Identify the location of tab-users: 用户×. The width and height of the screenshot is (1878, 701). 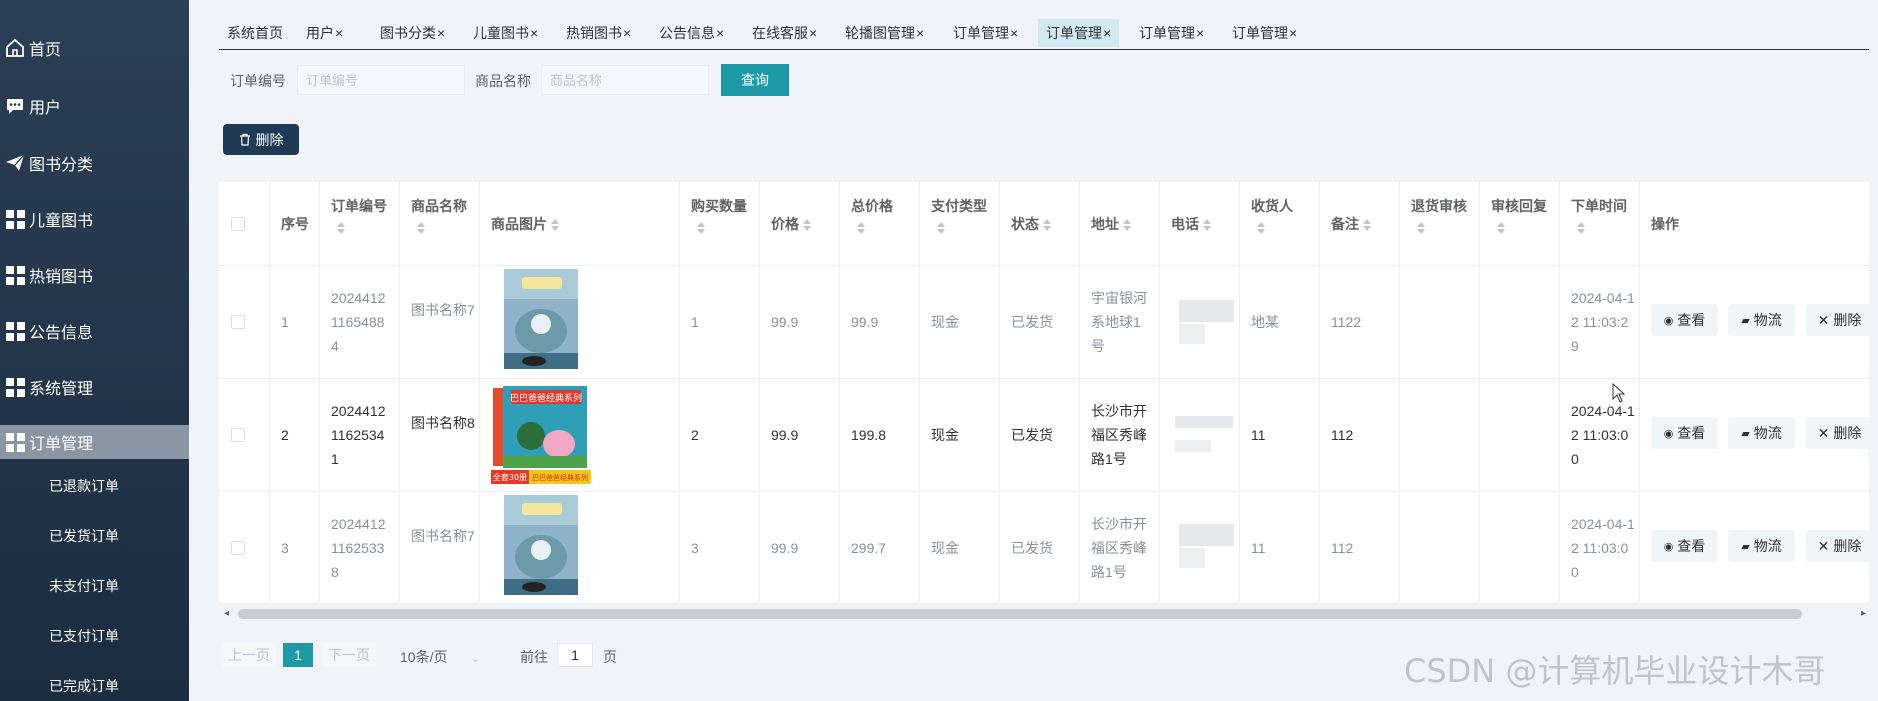
(324, 33).